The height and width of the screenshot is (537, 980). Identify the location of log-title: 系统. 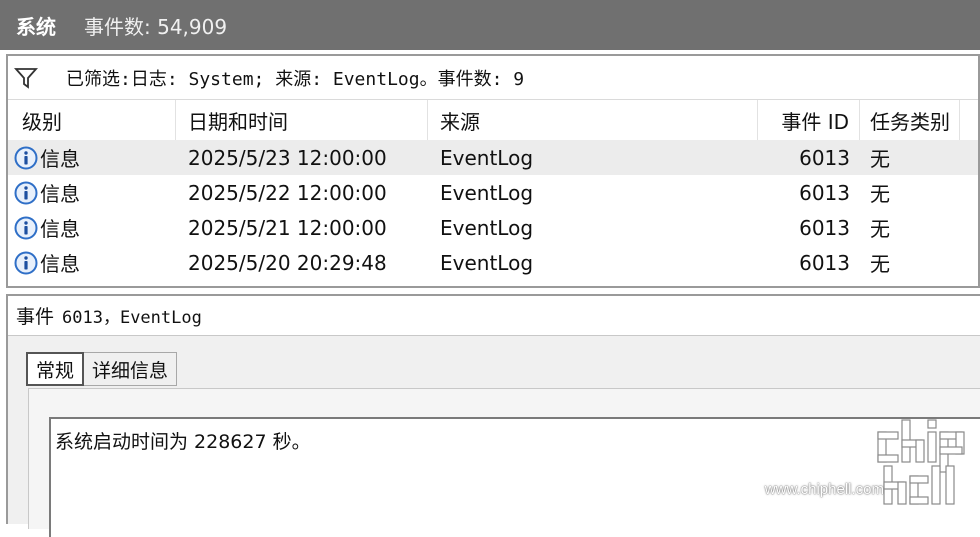
(36, 26).